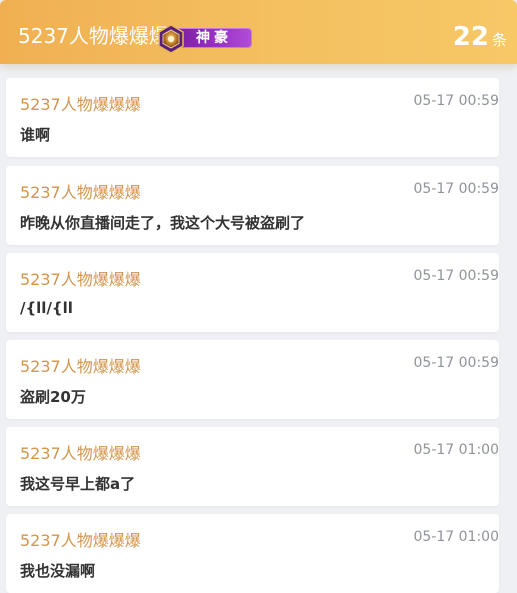 The image size is (517, 593). I want to click on badge-label: 神豪, so click(214, 38).